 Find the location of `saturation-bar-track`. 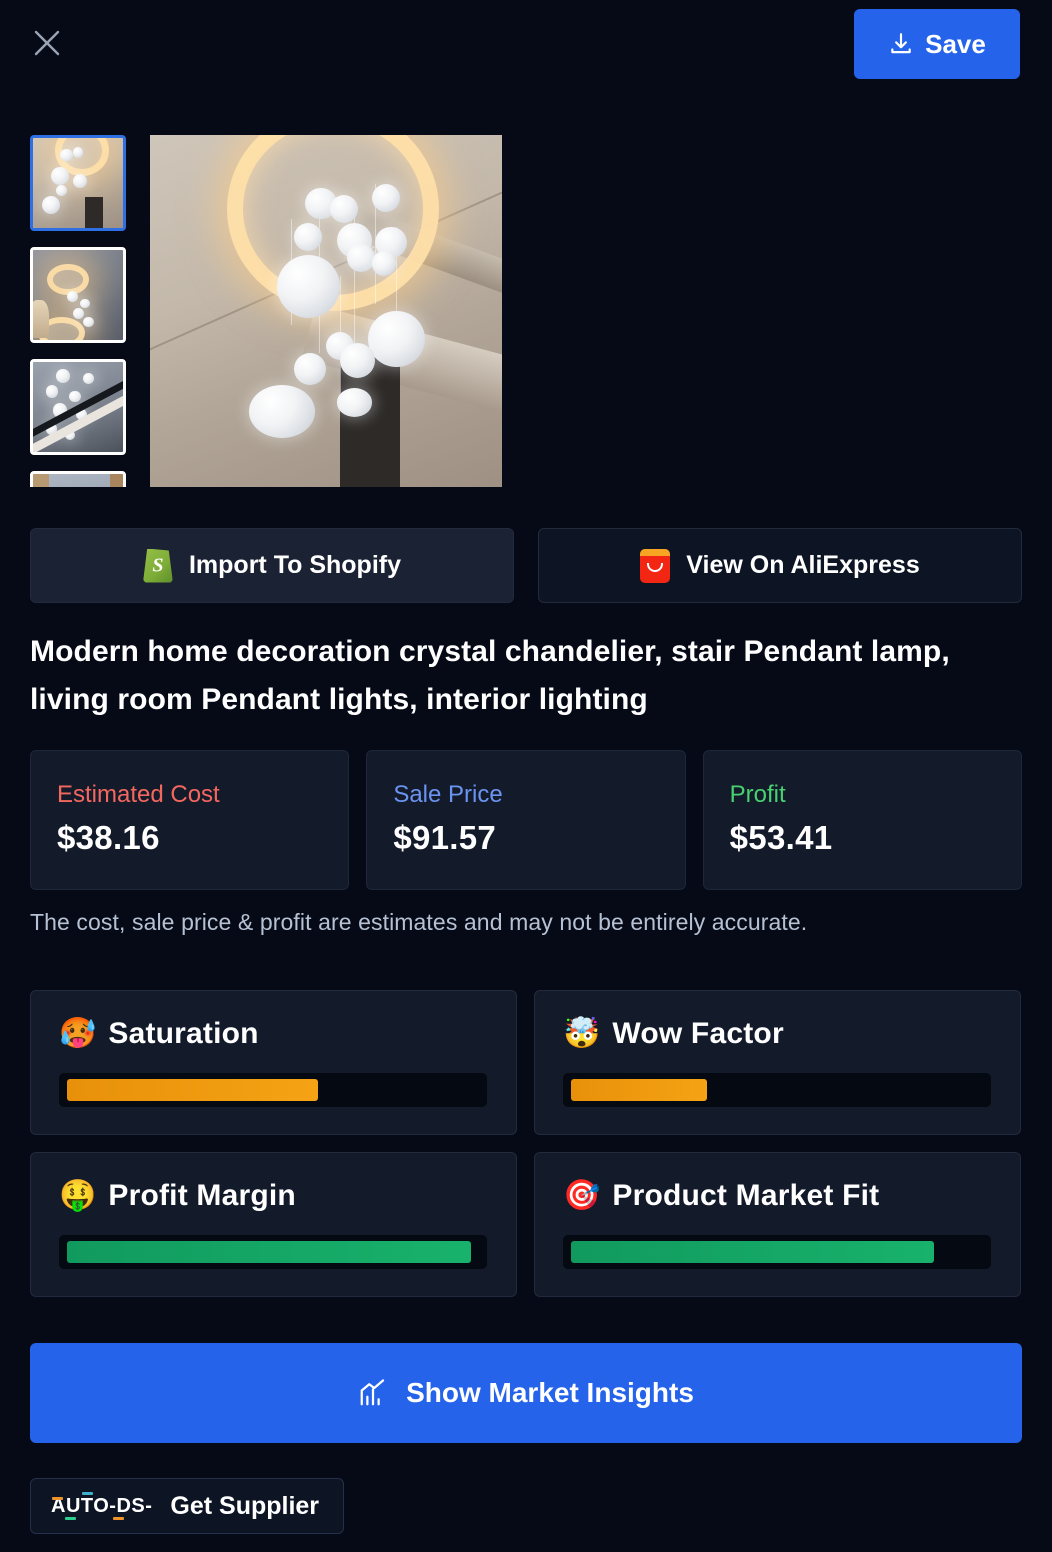

saturation-bar-track is located at coordinates (273, 1090).